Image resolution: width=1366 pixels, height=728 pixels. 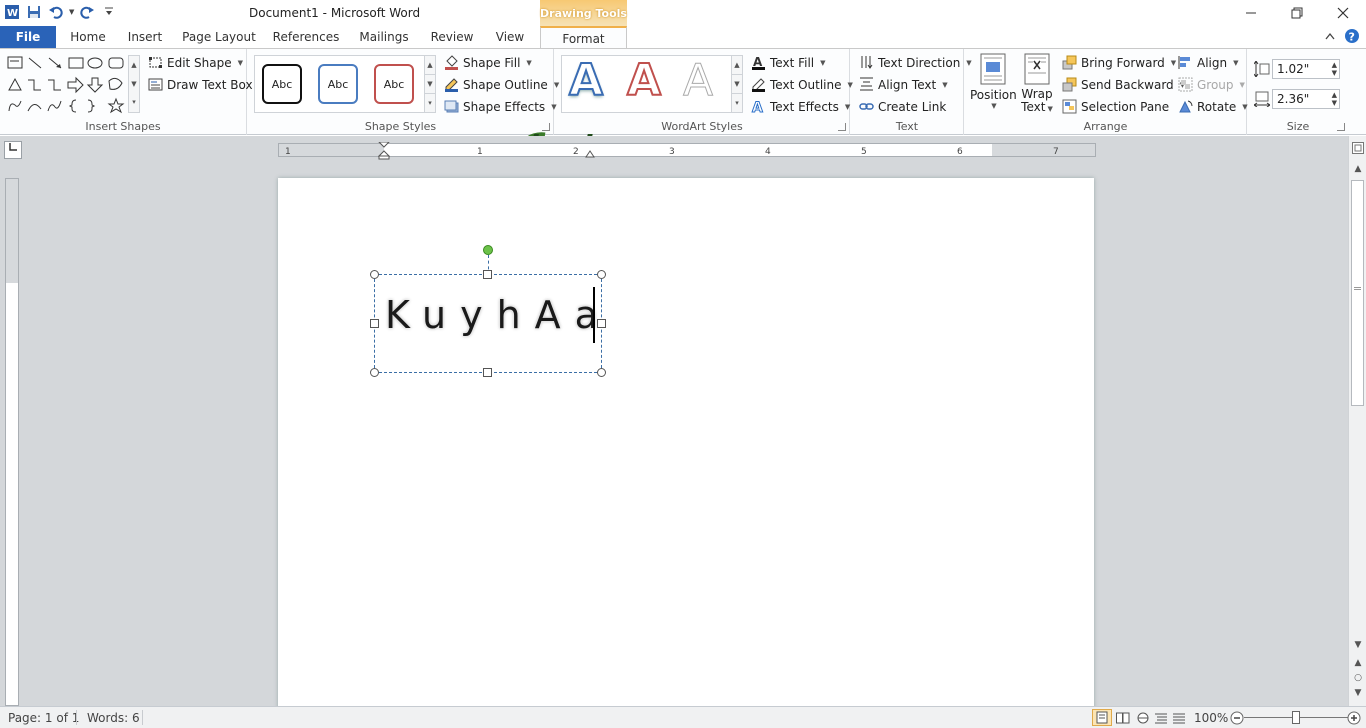 What do you see at coordinates (697, 81) in the screenshot?
I see `wordart-style-gray: A` at bounding box center [697, 81].